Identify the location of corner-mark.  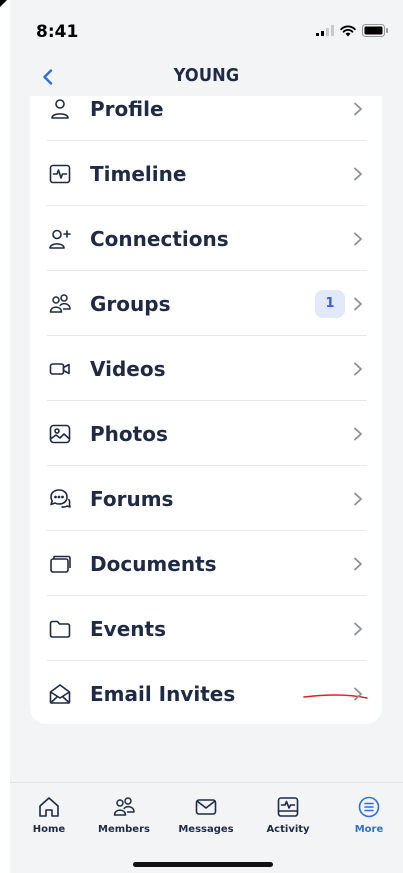
(3, 3).